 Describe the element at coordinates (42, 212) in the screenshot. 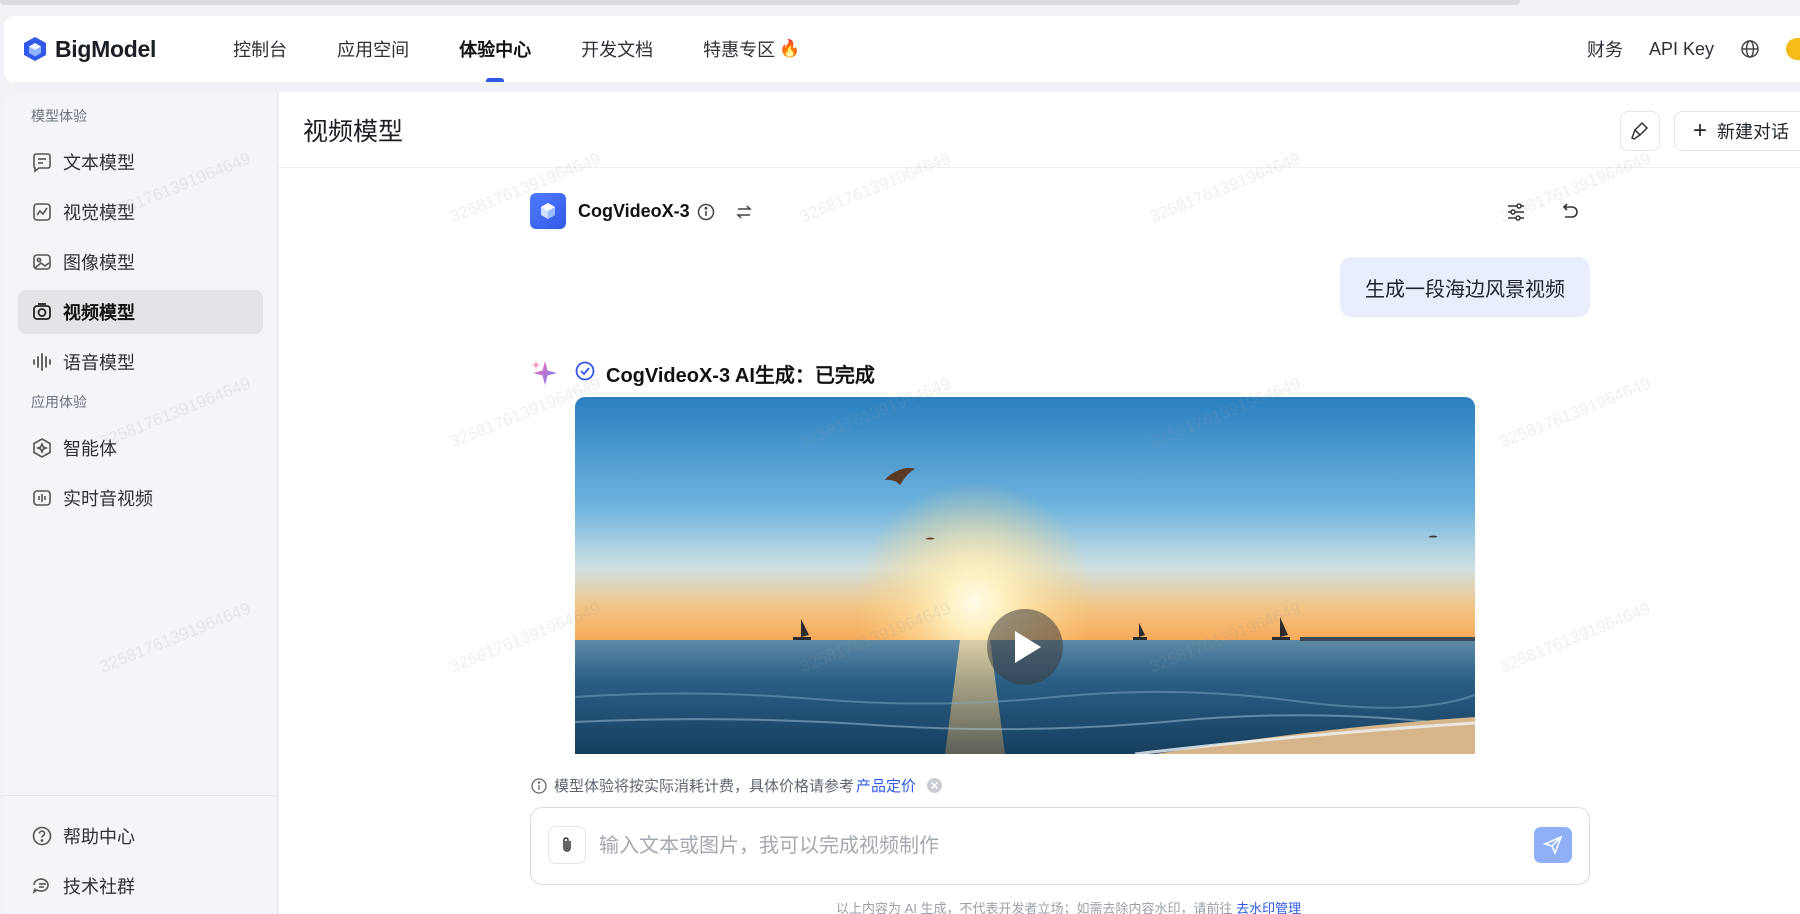

I see `vision-model-icon` at that location.